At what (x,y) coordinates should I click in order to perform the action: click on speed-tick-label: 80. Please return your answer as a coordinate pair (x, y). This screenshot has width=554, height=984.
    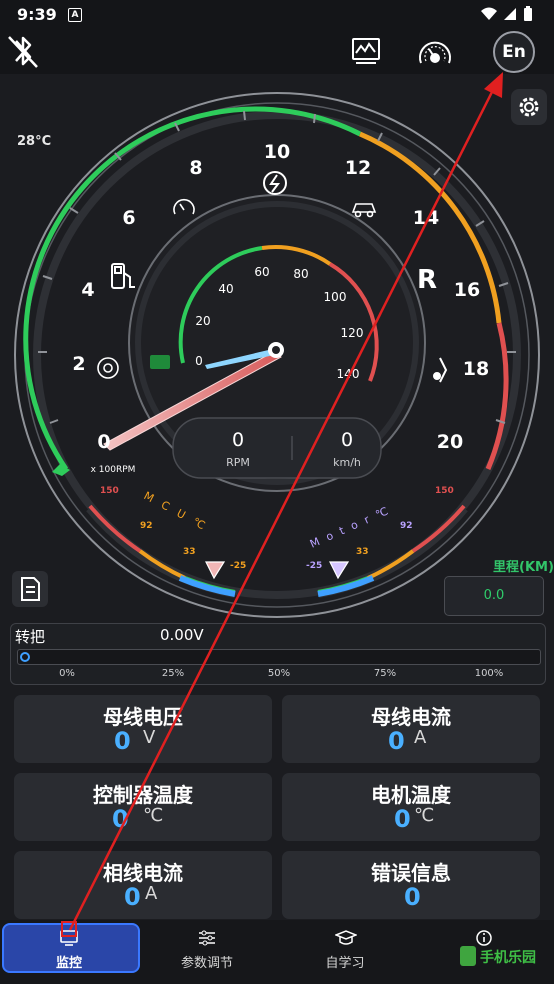
    Looking at the image, I should click on (300, 274).